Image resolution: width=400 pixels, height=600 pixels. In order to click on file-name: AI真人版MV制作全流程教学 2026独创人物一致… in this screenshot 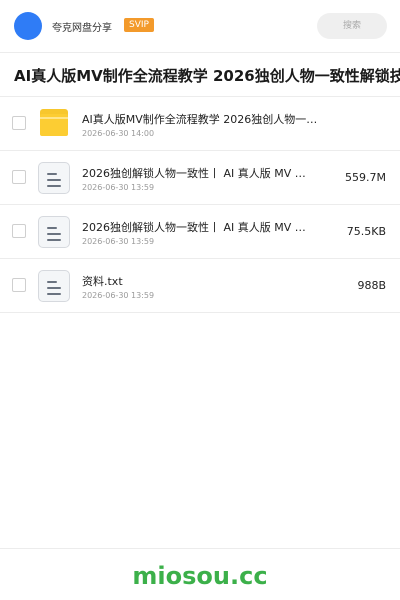, I will do `click(204, 119)`.